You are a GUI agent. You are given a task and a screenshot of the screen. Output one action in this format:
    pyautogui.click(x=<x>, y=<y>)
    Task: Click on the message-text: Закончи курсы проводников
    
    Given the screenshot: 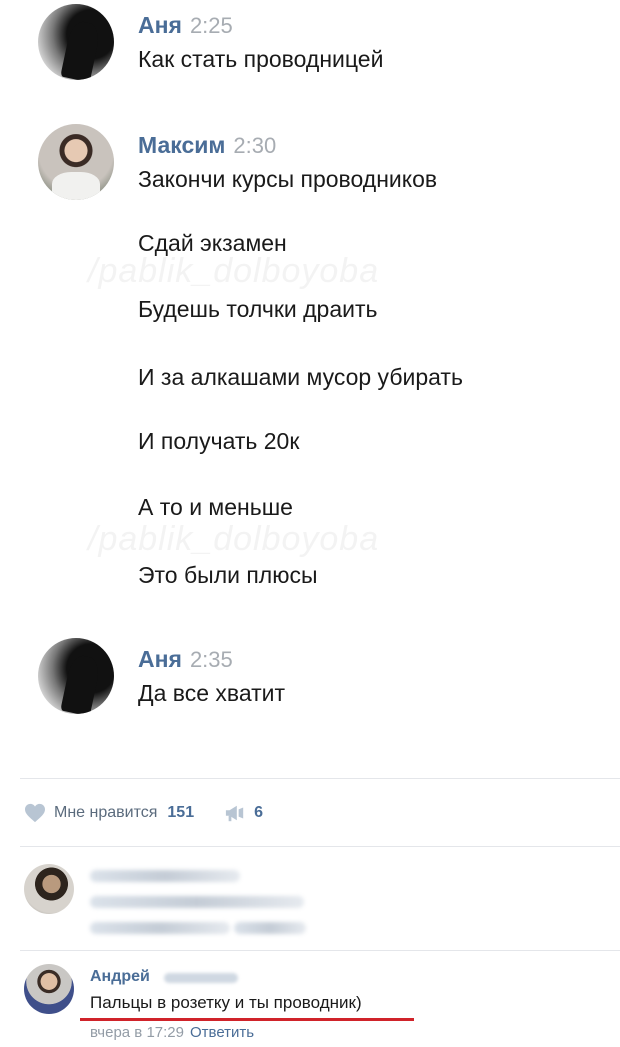 What is the action you would take?
    pyautogui.click(x=288, y=179)
    